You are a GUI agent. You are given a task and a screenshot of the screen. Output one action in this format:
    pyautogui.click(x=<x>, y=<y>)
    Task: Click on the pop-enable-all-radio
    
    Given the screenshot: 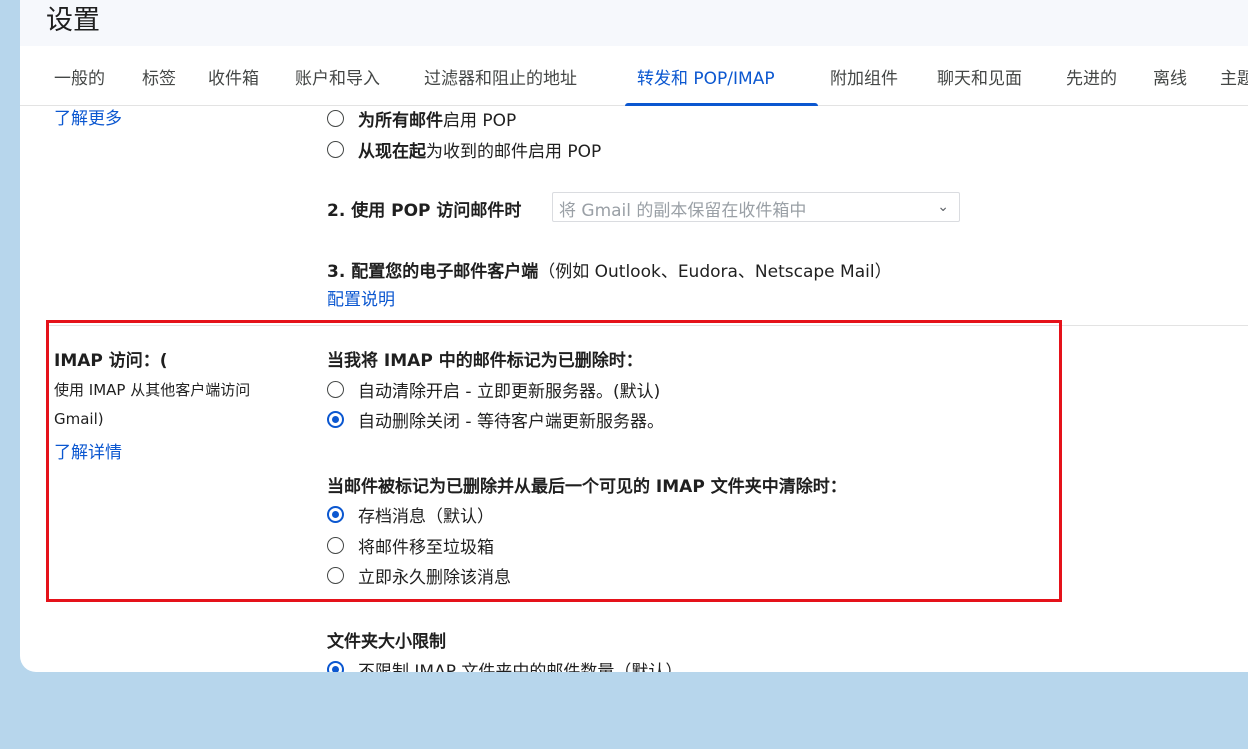 What is the action you would take?
    pyautogui.click(x=335, y=118)
    